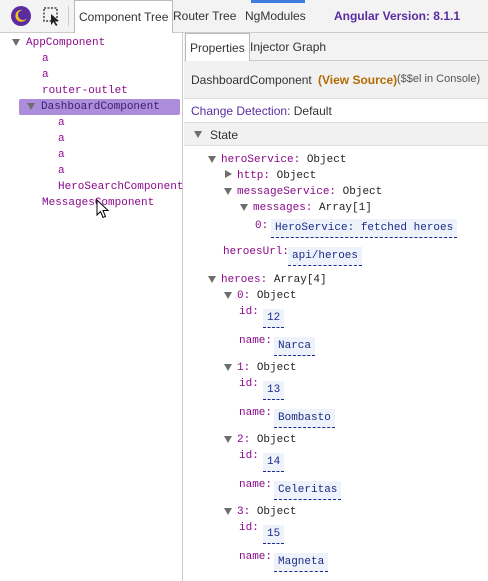 The image size is (488, 581). Describe the element at coordinates (21, 16) in the screenshot. I see `angular-devtools-logo-icon` at that location.